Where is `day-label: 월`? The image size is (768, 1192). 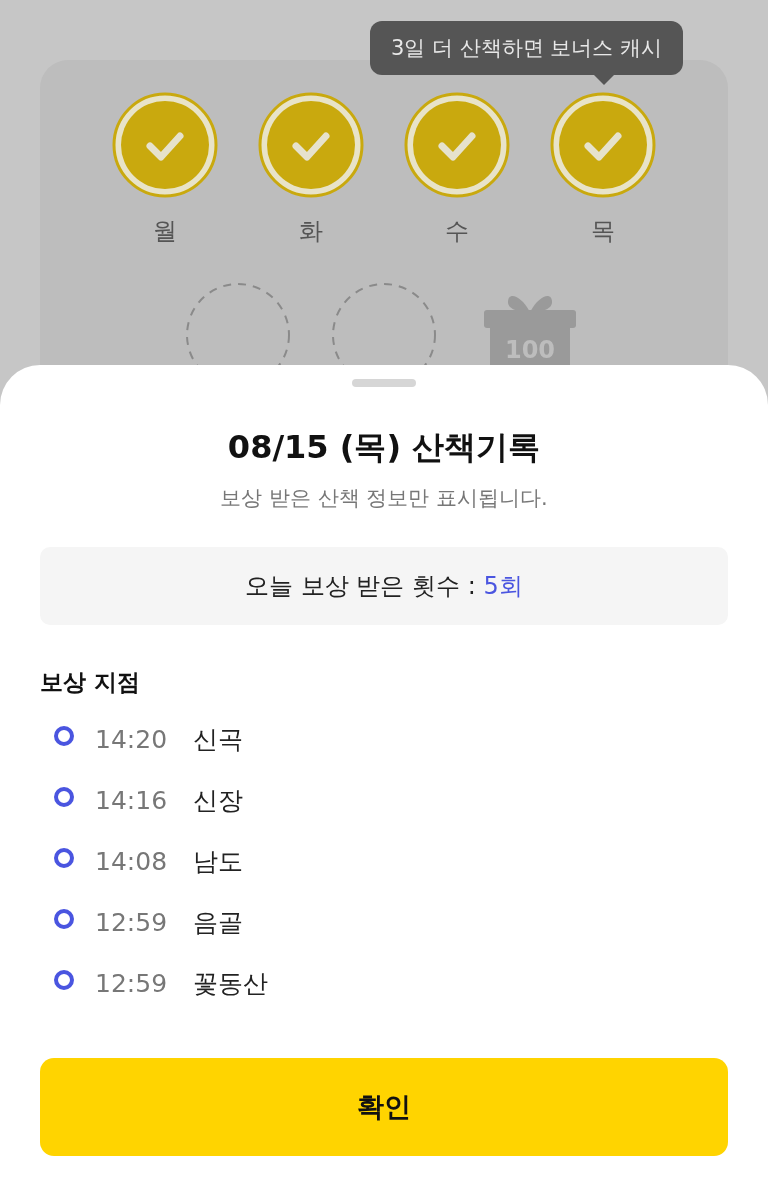
day-label: 월 is located at coordinates (165, 231).